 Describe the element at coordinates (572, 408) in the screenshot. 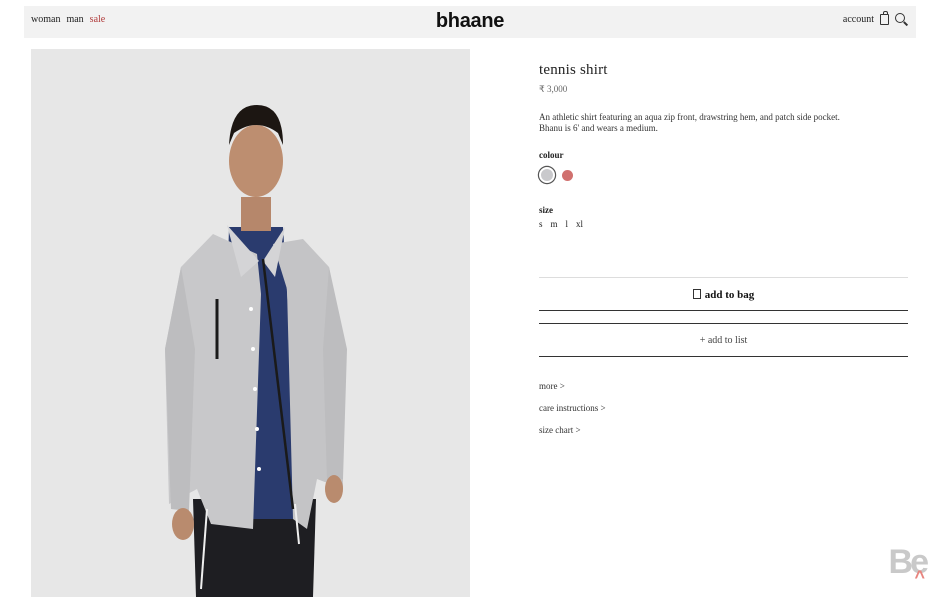

I see `care-instructions-link: care instructions >` at that location.